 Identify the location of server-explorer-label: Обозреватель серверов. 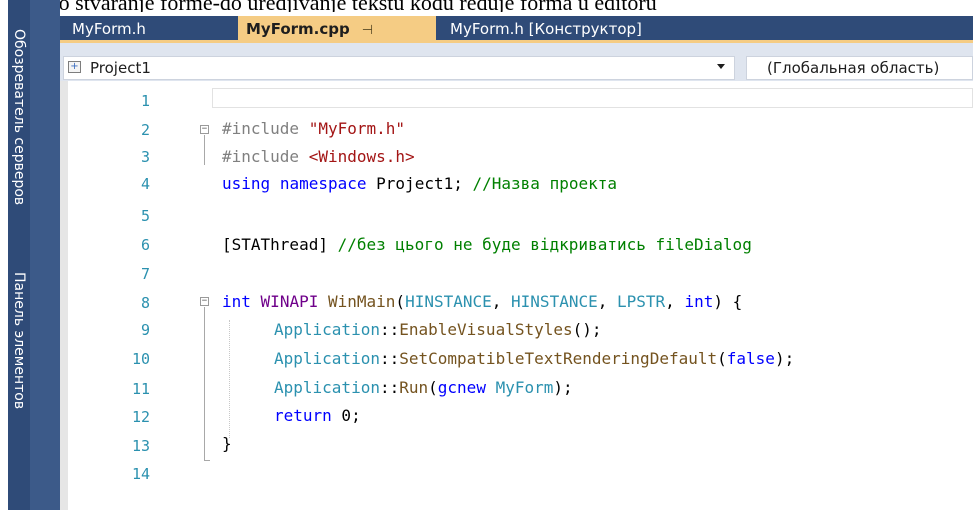
(19, 117).